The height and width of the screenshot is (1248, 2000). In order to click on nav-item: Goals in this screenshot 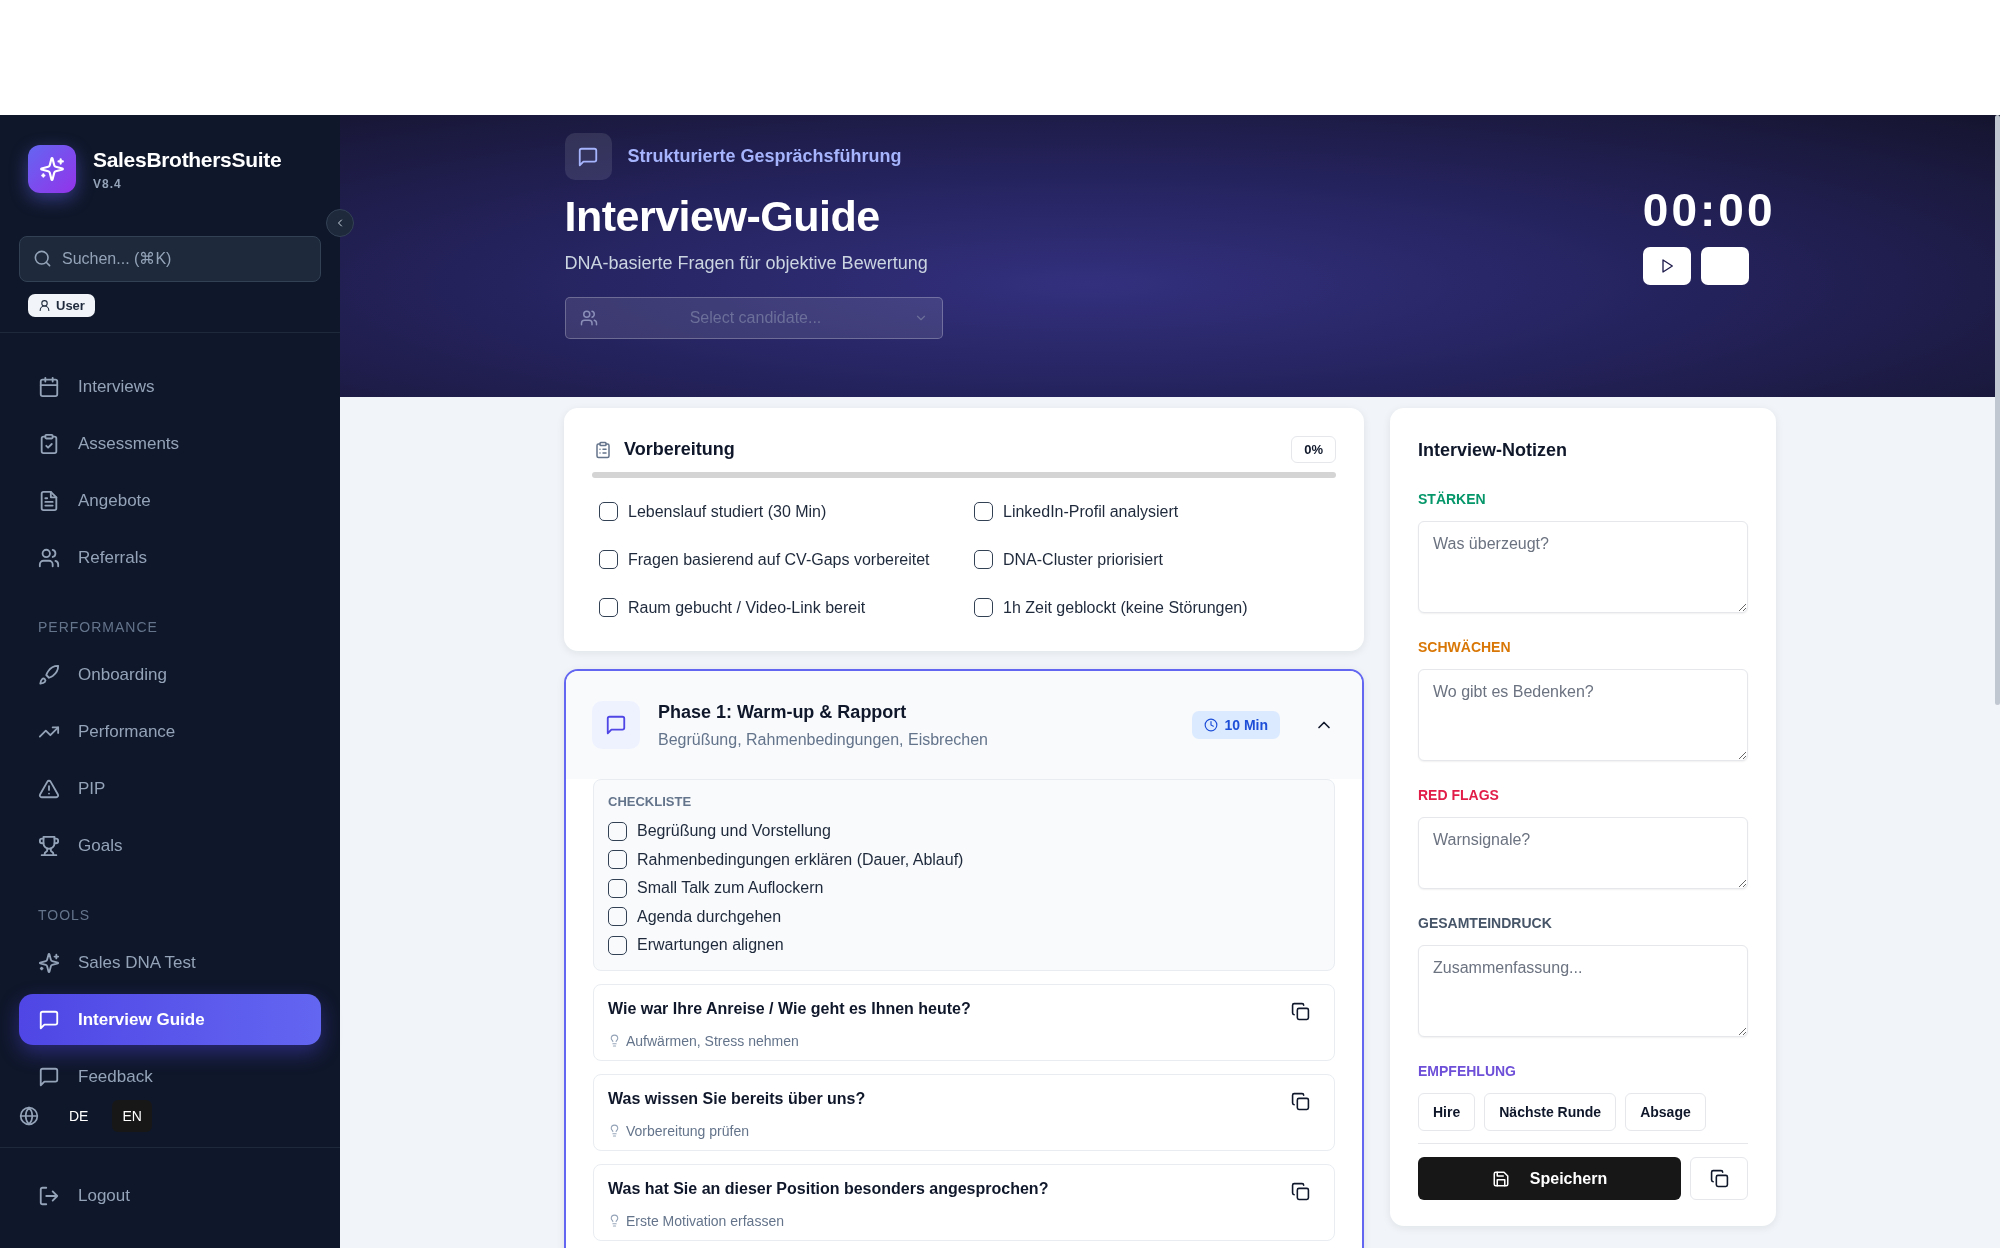, I will do `click(170, 845)`.